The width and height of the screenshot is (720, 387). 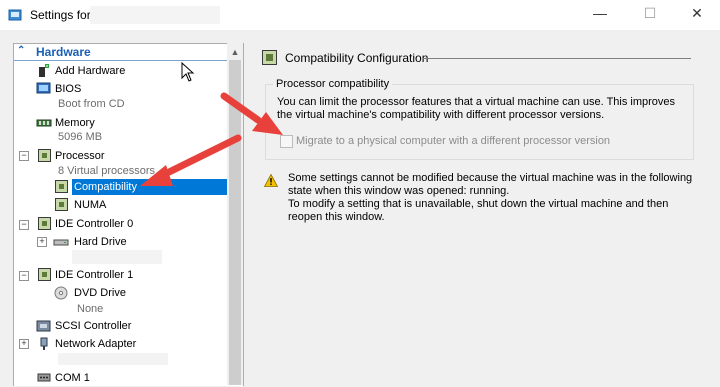 What do you see at coordinates (191, 160) in the screenshot?
I see `annotation-arrow-to-compatibility` at bounding box center [191, 160].